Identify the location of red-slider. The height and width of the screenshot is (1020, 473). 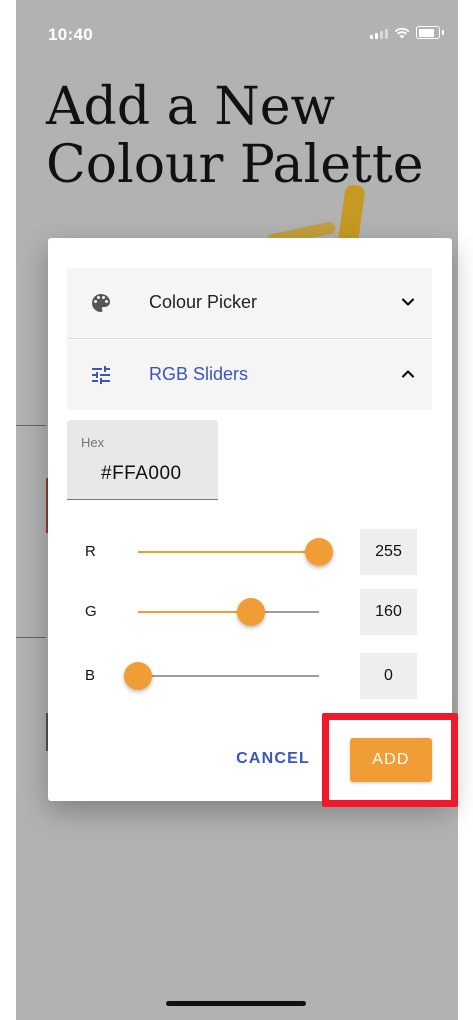
(235, 552).